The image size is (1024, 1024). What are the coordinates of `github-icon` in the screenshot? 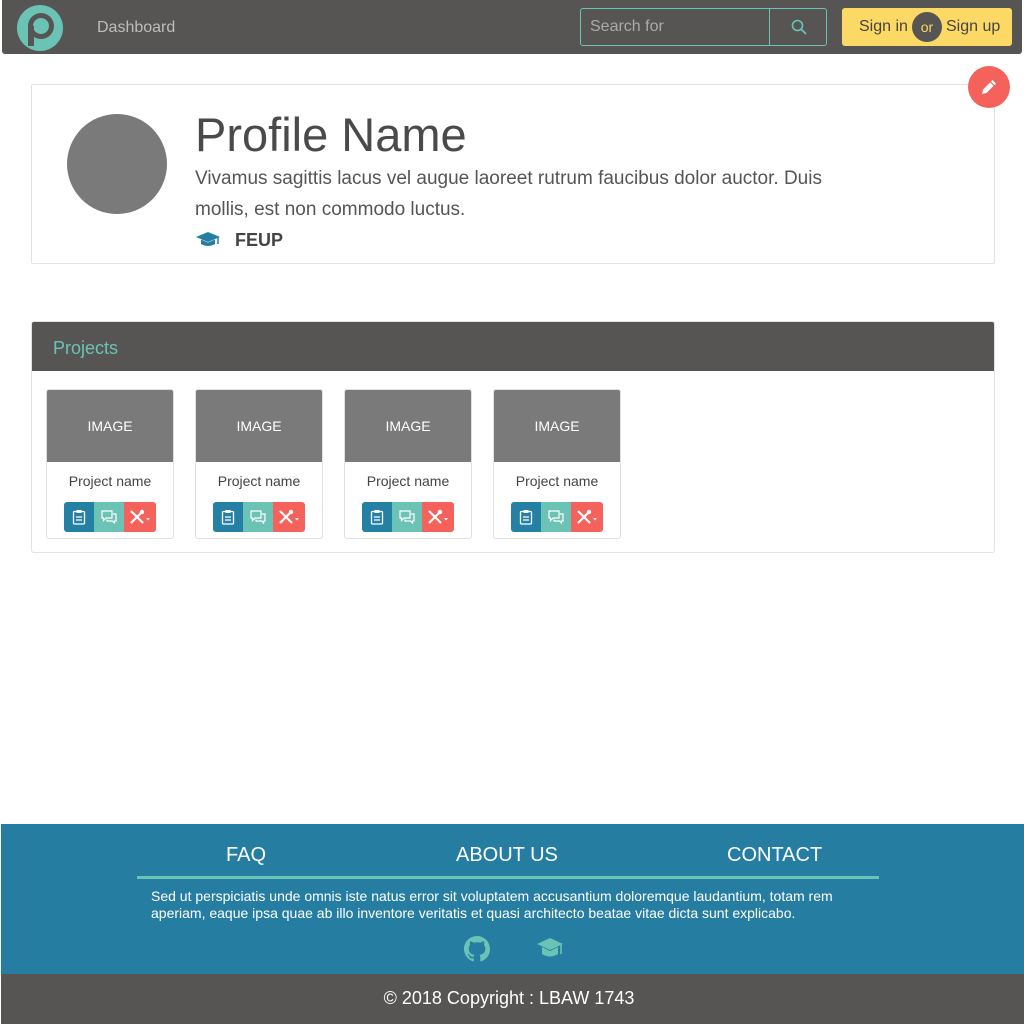 It's located at (477, 949).